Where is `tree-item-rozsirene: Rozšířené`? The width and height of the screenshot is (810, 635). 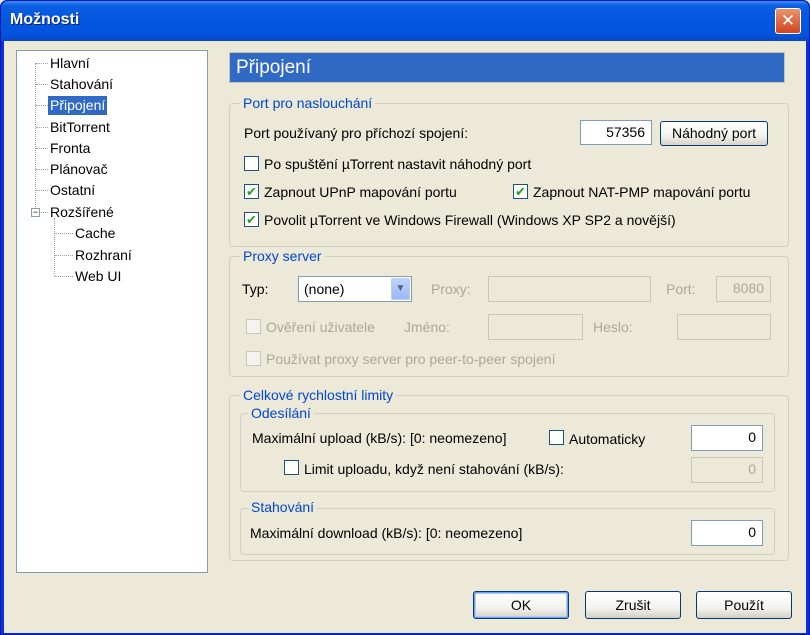
tree-item-rozsirene: Rozšířené is located at coordinates (82, 212).